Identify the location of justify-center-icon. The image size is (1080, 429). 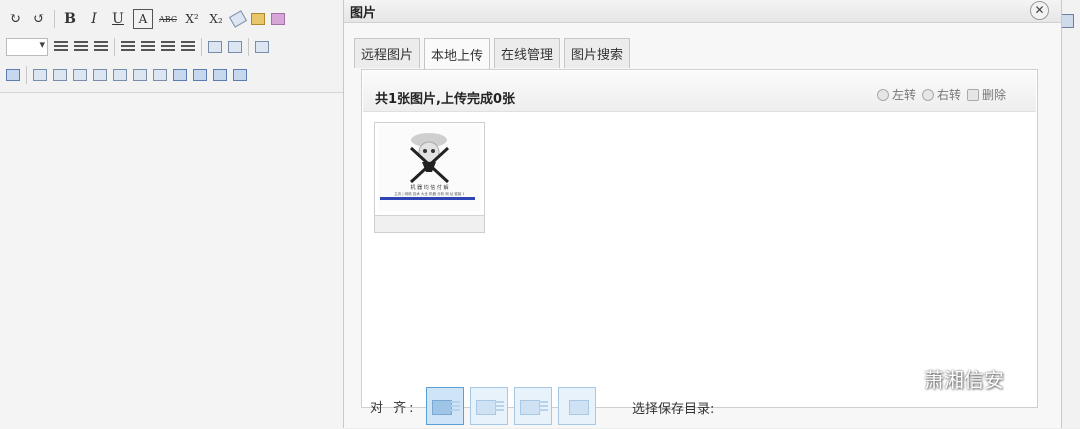
(148, 47).